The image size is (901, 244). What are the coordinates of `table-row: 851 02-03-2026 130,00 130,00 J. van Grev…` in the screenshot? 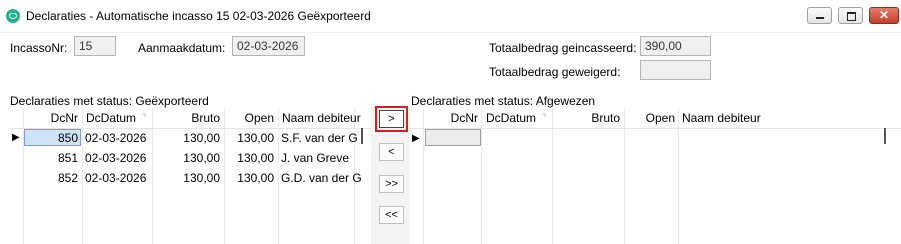 It's located at (182, 157).